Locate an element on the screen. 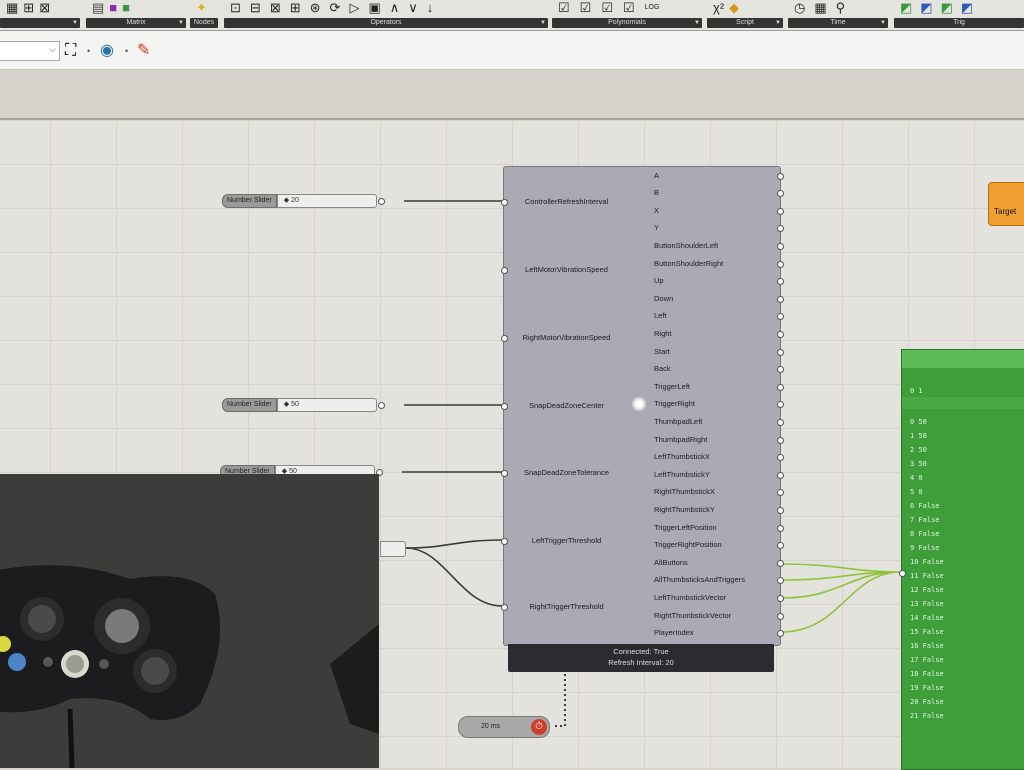 The height and width of the screenshot is (770, 1024). output-label: LeftThumbstickY is located at coordinates (682, 474).